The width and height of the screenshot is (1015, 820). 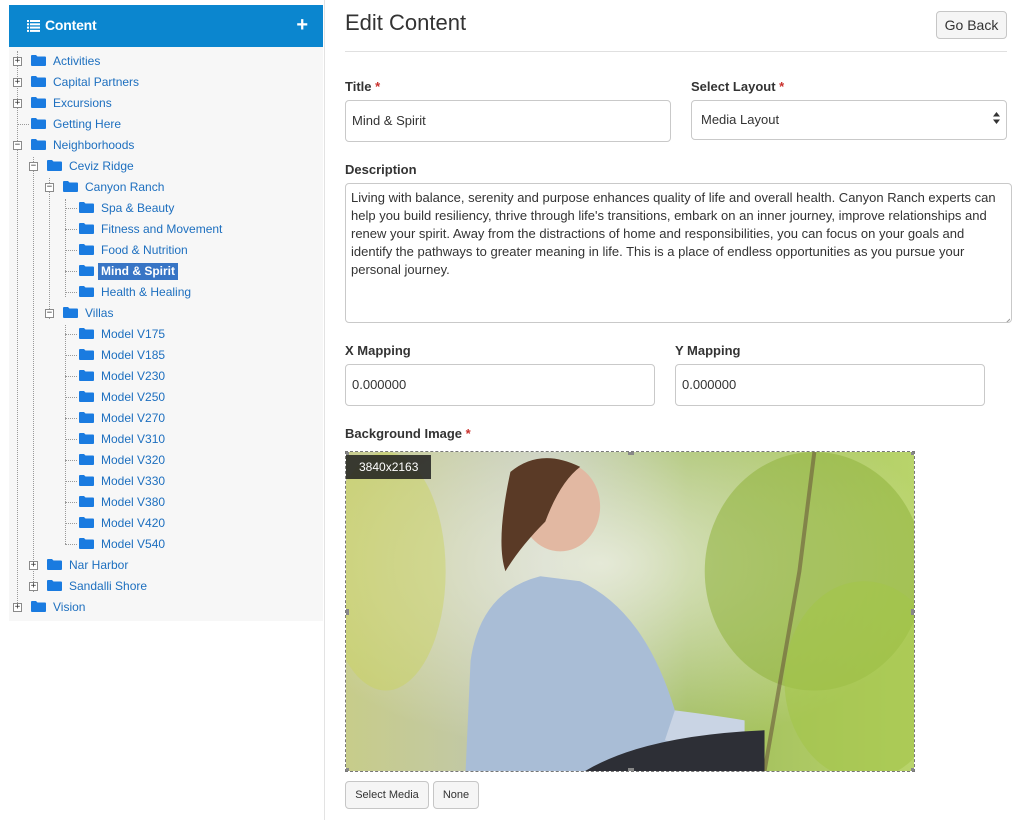 I want to click on tree-item-label: Model V270, so click(x=133, y=418).